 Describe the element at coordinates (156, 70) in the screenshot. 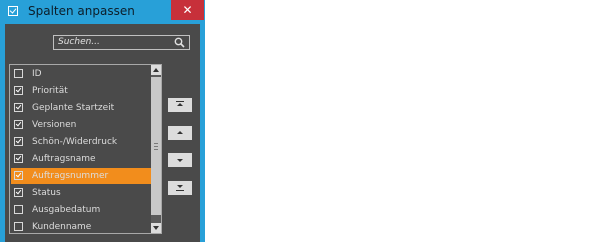

I see `scroll-up-arrow-icon` at that location.